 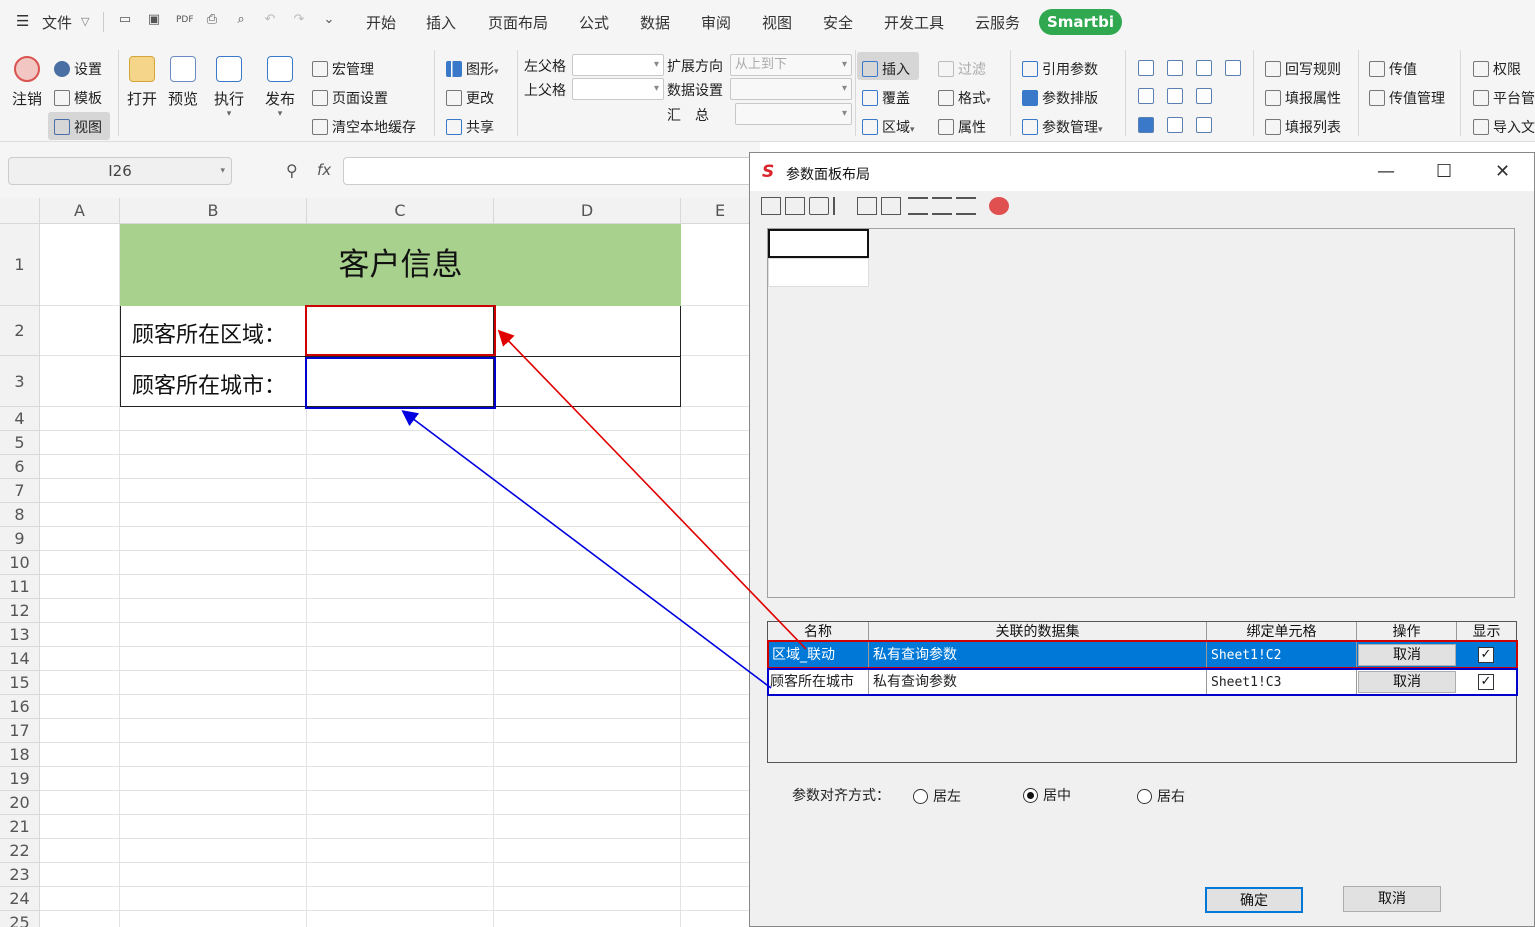 I want to click on maximize-icon: ☐, so click(x=1444, y=171).